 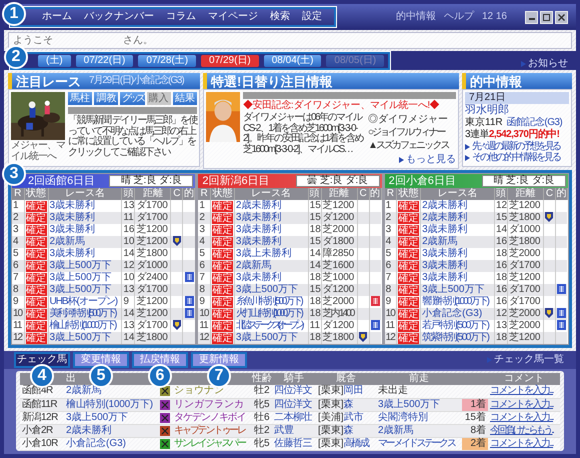 What do you see at coordinates (33, 40) in the screenshot?
I see `welcome-text: ようこそ` at bounding box center [33, 40].